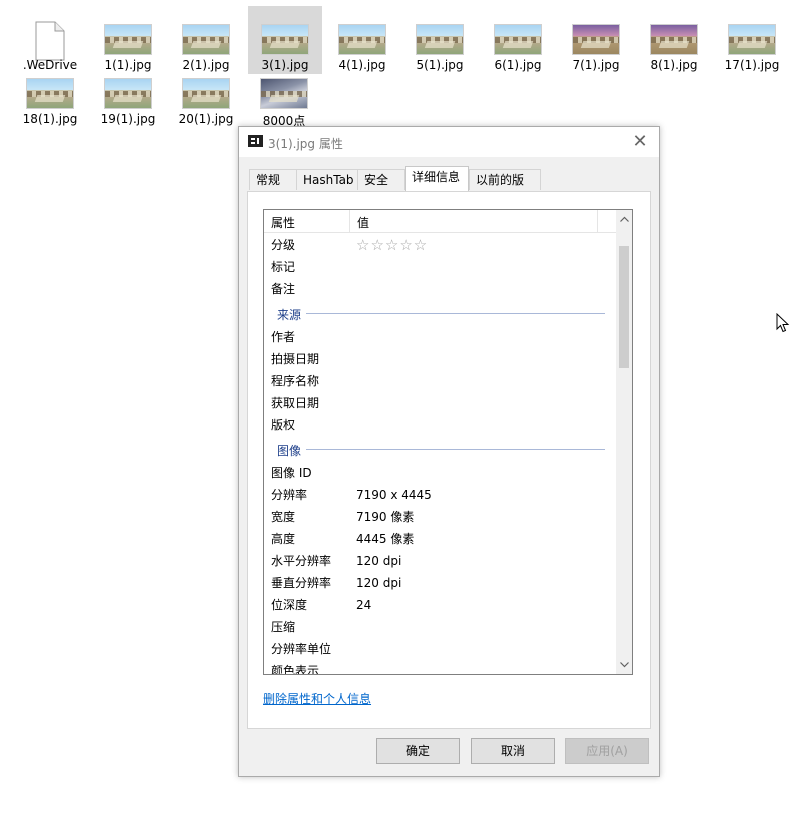 This screenshot has height=825, width=798. Describe the element at coordinates (440, 221) in the screenshot. I see `list-header: 属性 值` at that location.